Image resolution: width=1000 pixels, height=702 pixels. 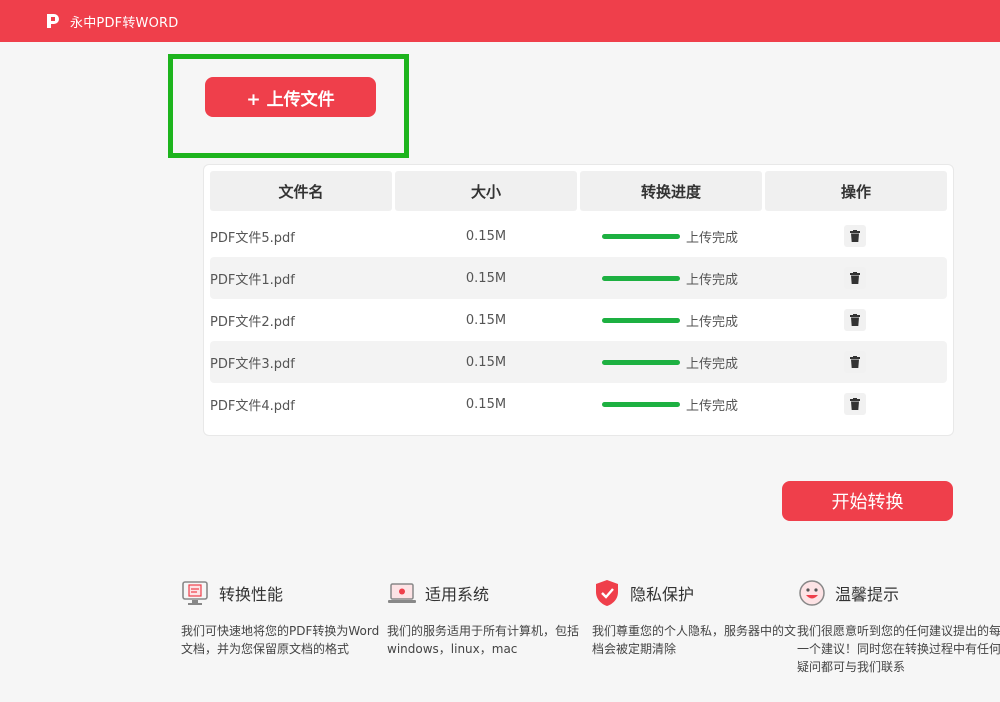 I want to click on column-header-actions: 操作, so click(x=856, y=191).